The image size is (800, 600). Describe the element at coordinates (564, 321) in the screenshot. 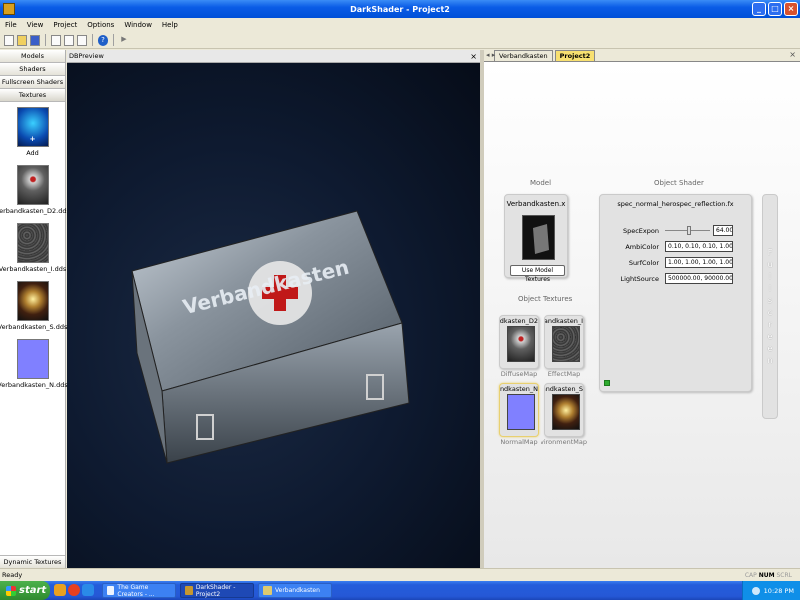

I see `texture-slot-name: Verbandkasten_I` at that location.